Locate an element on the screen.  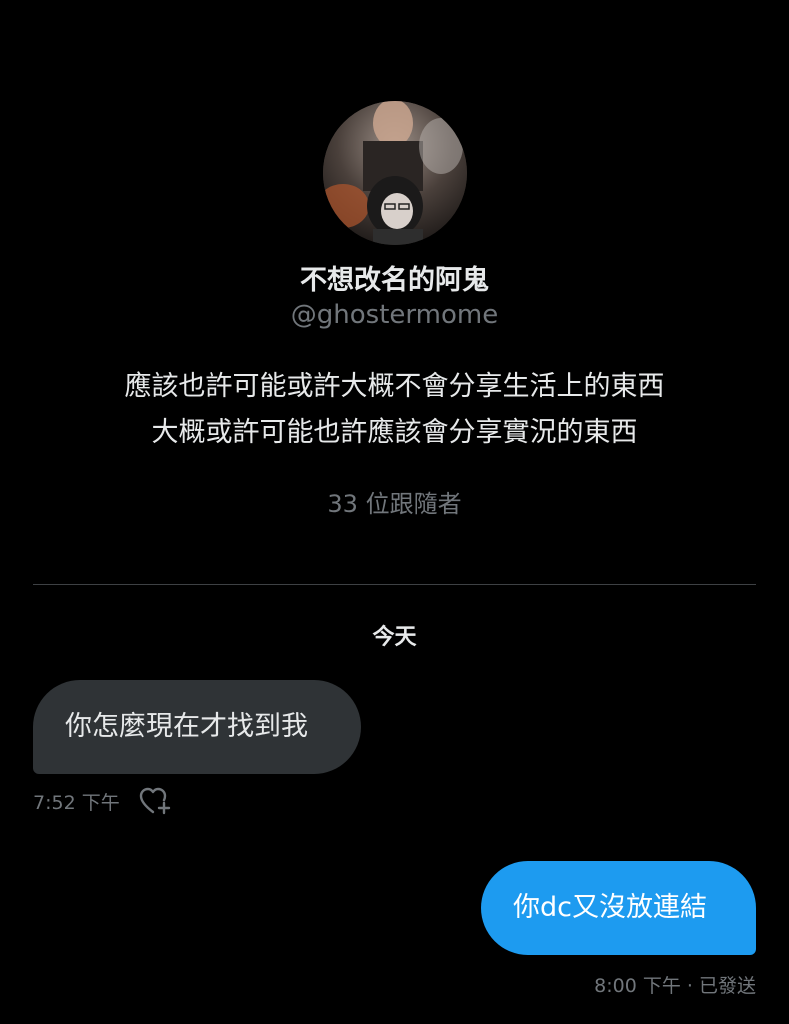
bio-line: 應該也許可能或許大概不會分享生活上的東西 is located at coordinates (394, 386).